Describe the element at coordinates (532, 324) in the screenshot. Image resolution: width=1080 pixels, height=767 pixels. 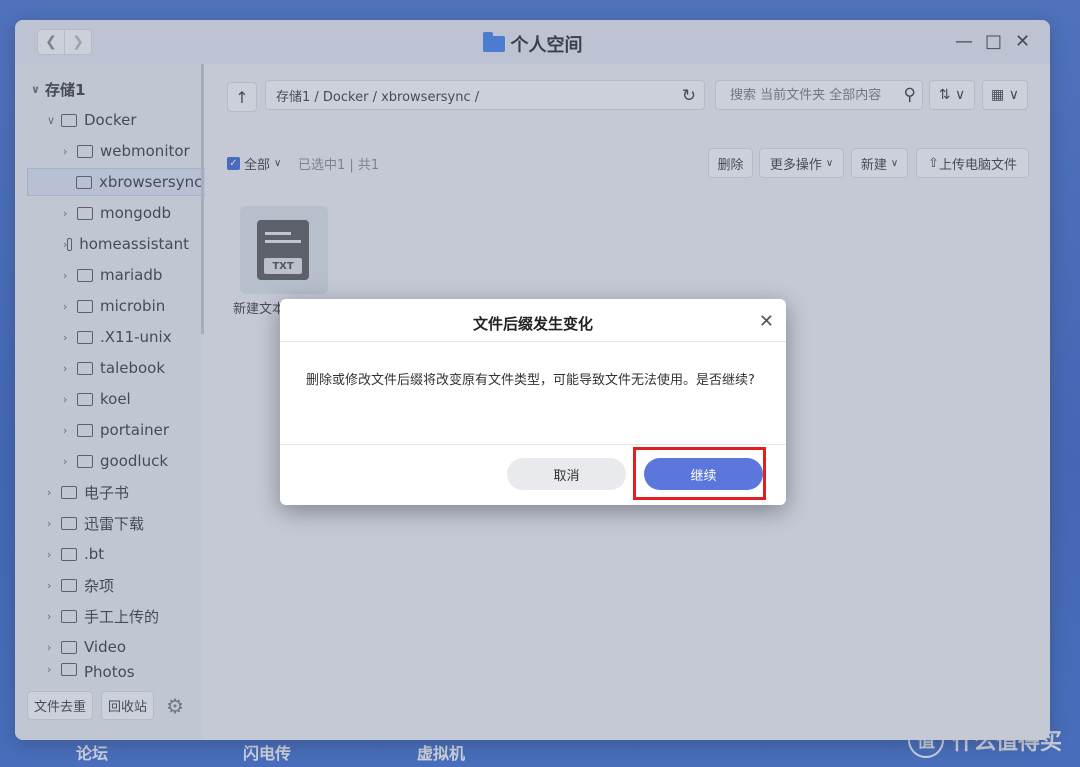
I see `dialog-title: 文件后缀发生变化` at that location.